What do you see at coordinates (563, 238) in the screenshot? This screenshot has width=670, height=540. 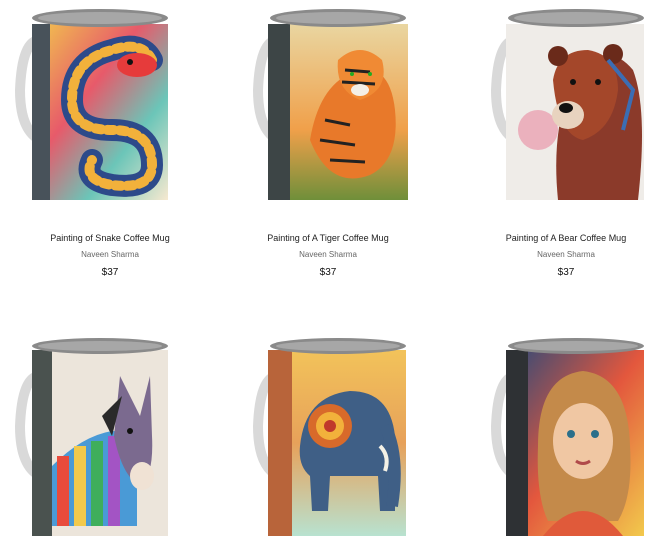 I see `product-title: Painting of A Bear Coffee Mug` at bounding box center [563, 238].